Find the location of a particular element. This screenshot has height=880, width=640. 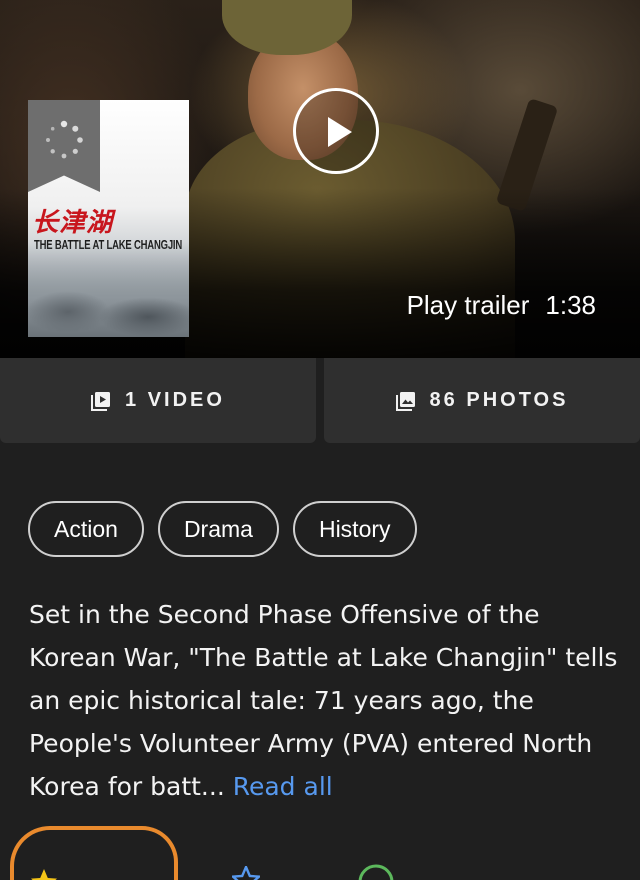

play-trailer-label: Play trailer 1:38 is located at coordinates (501, 305).